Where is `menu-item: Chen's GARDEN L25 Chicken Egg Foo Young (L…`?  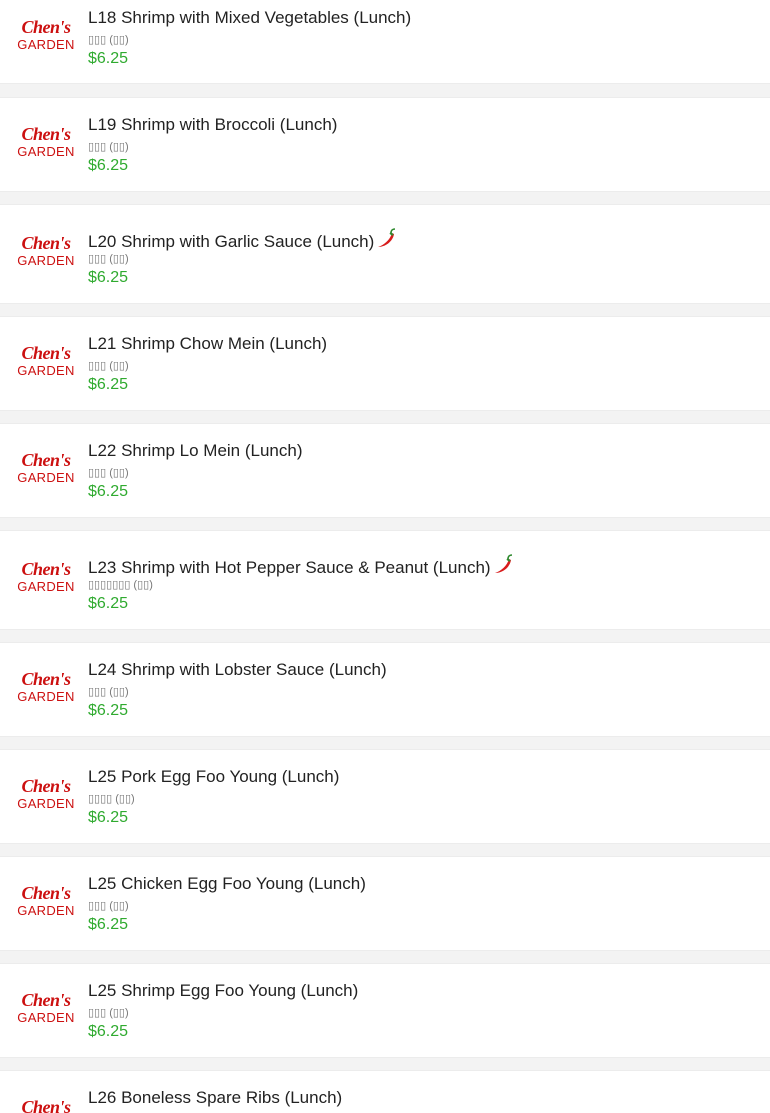
menu-item: Chen's GARDEN L25 Chicken Egg Foo Young (L… is located at coordinates (385, 903).